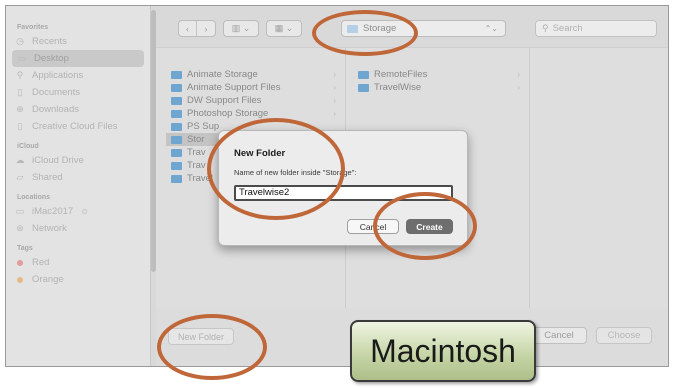  What do you see at coordinates (78, 279) in the screenshot?
I see `sidebar-item-tag-orange: Orange` at bounding box center [78, 279].